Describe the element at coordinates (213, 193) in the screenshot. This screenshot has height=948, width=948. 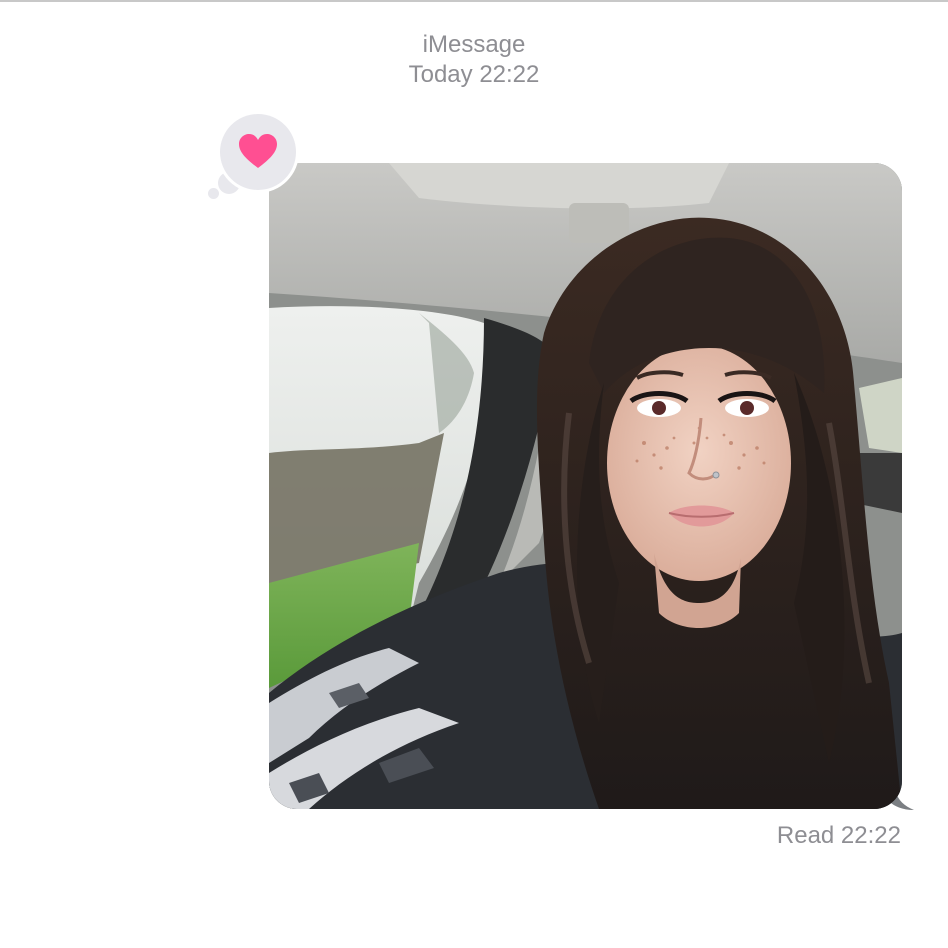
I see `tapback-tail-small` at that location.